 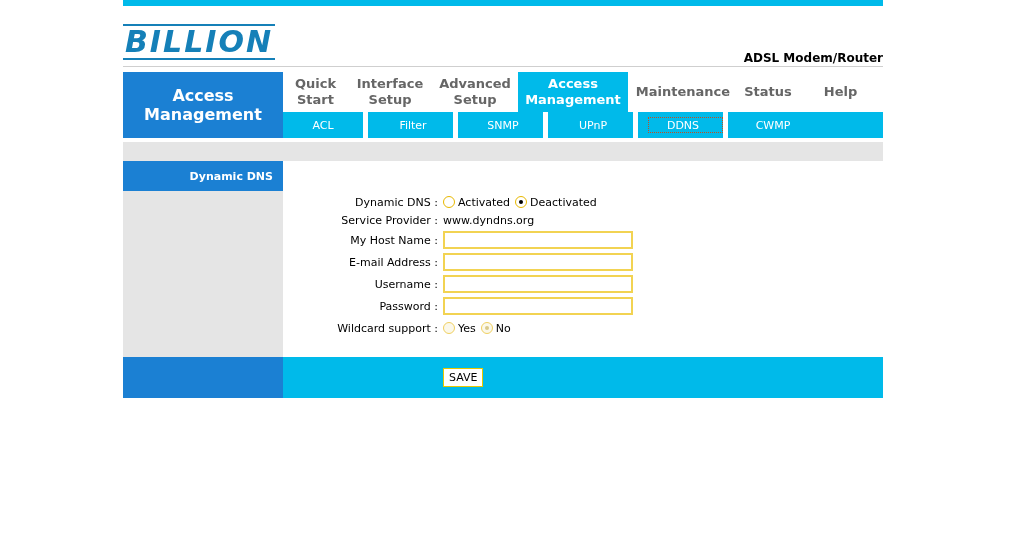 I want to click on nav-tab: Status, so click(x=768, y=92).